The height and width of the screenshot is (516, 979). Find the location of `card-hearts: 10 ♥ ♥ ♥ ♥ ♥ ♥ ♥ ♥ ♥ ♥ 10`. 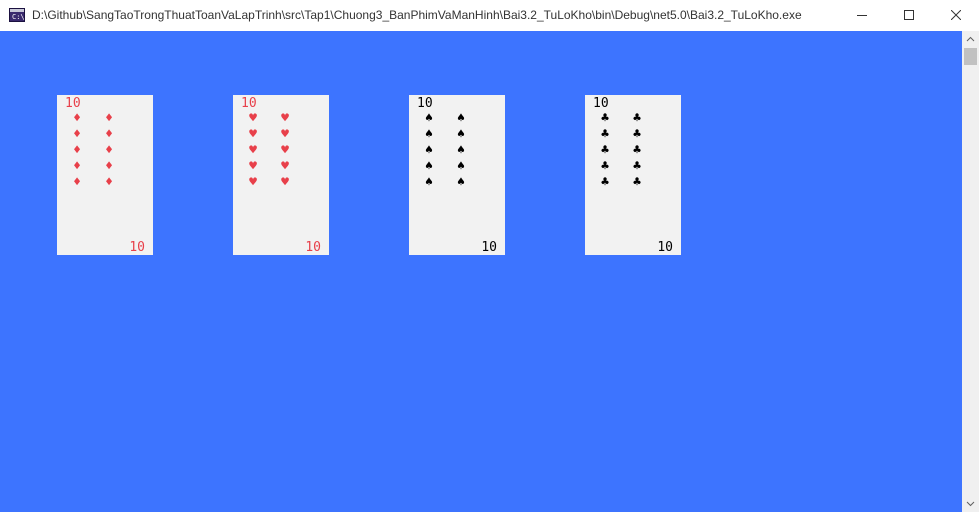

card-hearts: 10 ♥ ♥ ♥ ♥ ♥ ♥ ♥ ♥ ♥ ♥ 10 is located at coordinates (281, 175).